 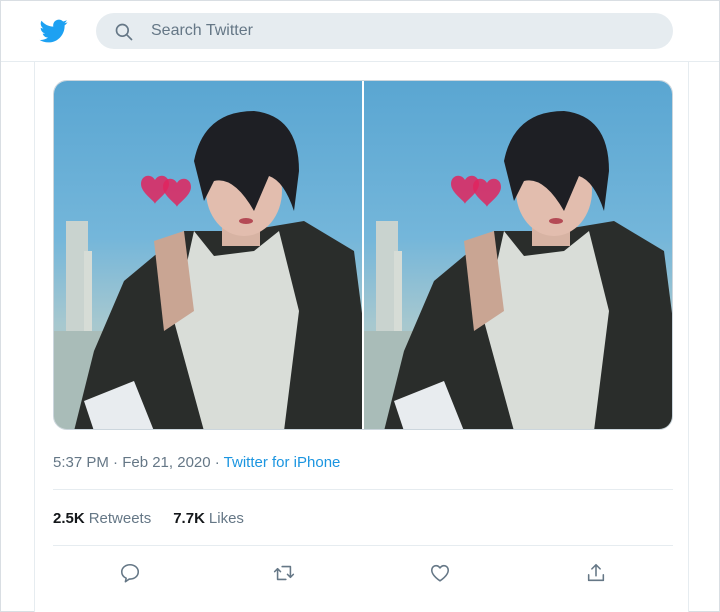 I want to click on reply-button, so click(x=130, y=573).